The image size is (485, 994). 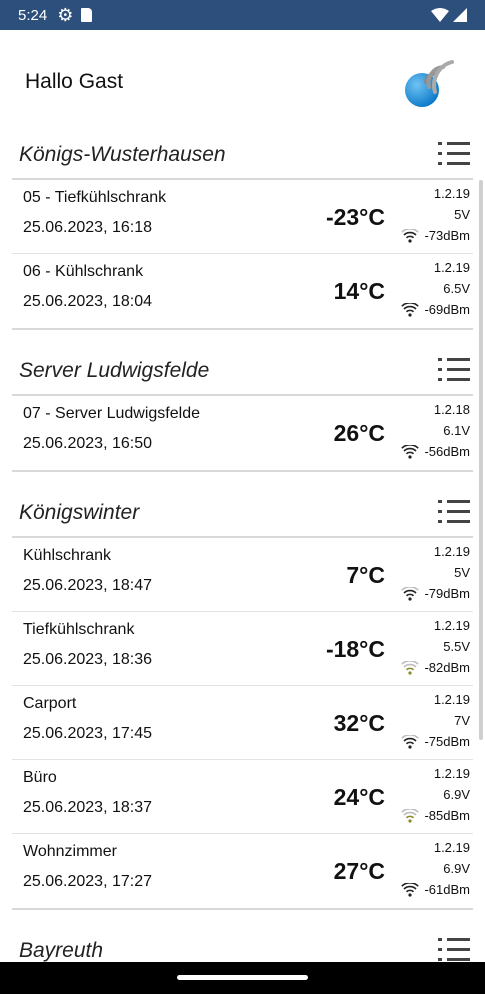 What do you see at coordinates (451, 409) in the screenshot?
I see `device-firmware: 1.2.18` at bounding box center [451, 409].